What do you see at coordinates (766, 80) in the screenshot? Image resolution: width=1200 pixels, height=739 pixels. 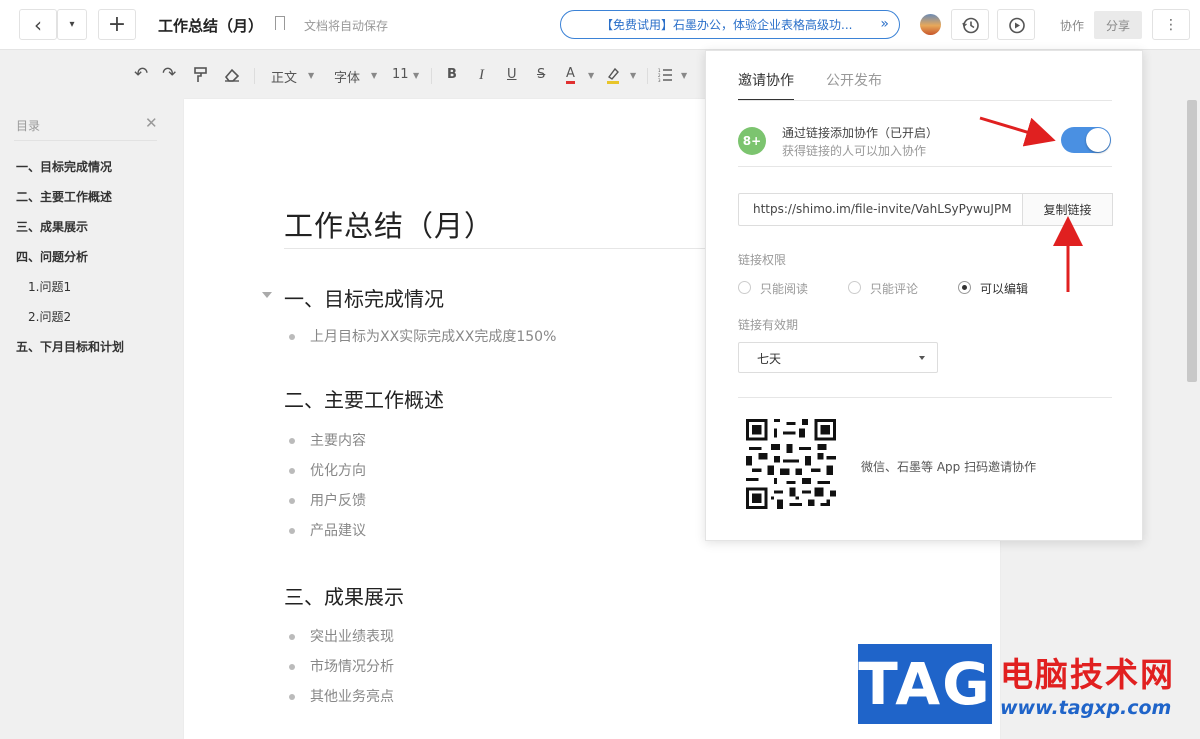 I see `tab-invite-collab: 邀请协作` at bounding box center [766, 80].